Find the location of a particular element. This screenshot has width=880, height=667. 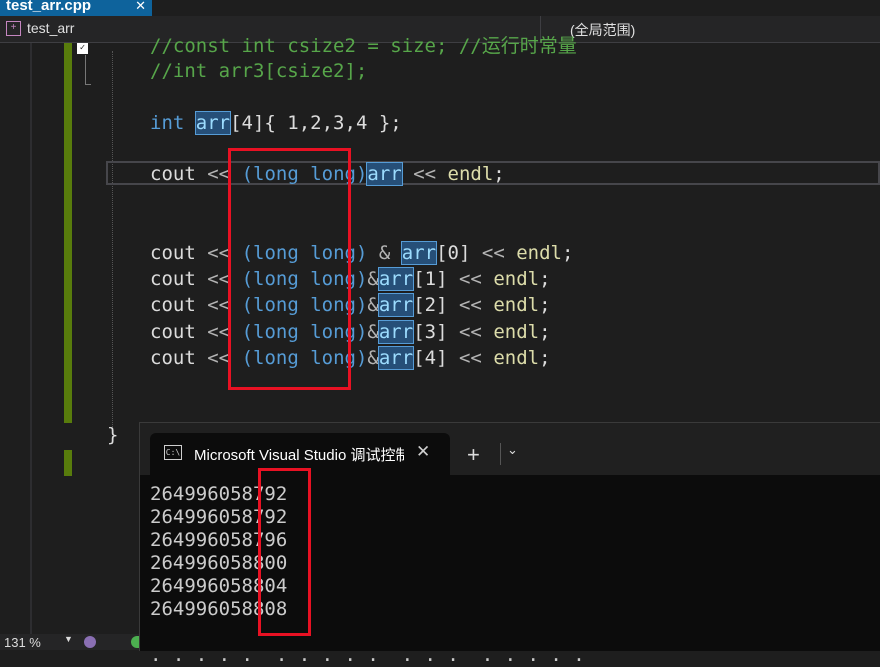

project-dropdown: + test_arr is located at coordinates (40, 28).